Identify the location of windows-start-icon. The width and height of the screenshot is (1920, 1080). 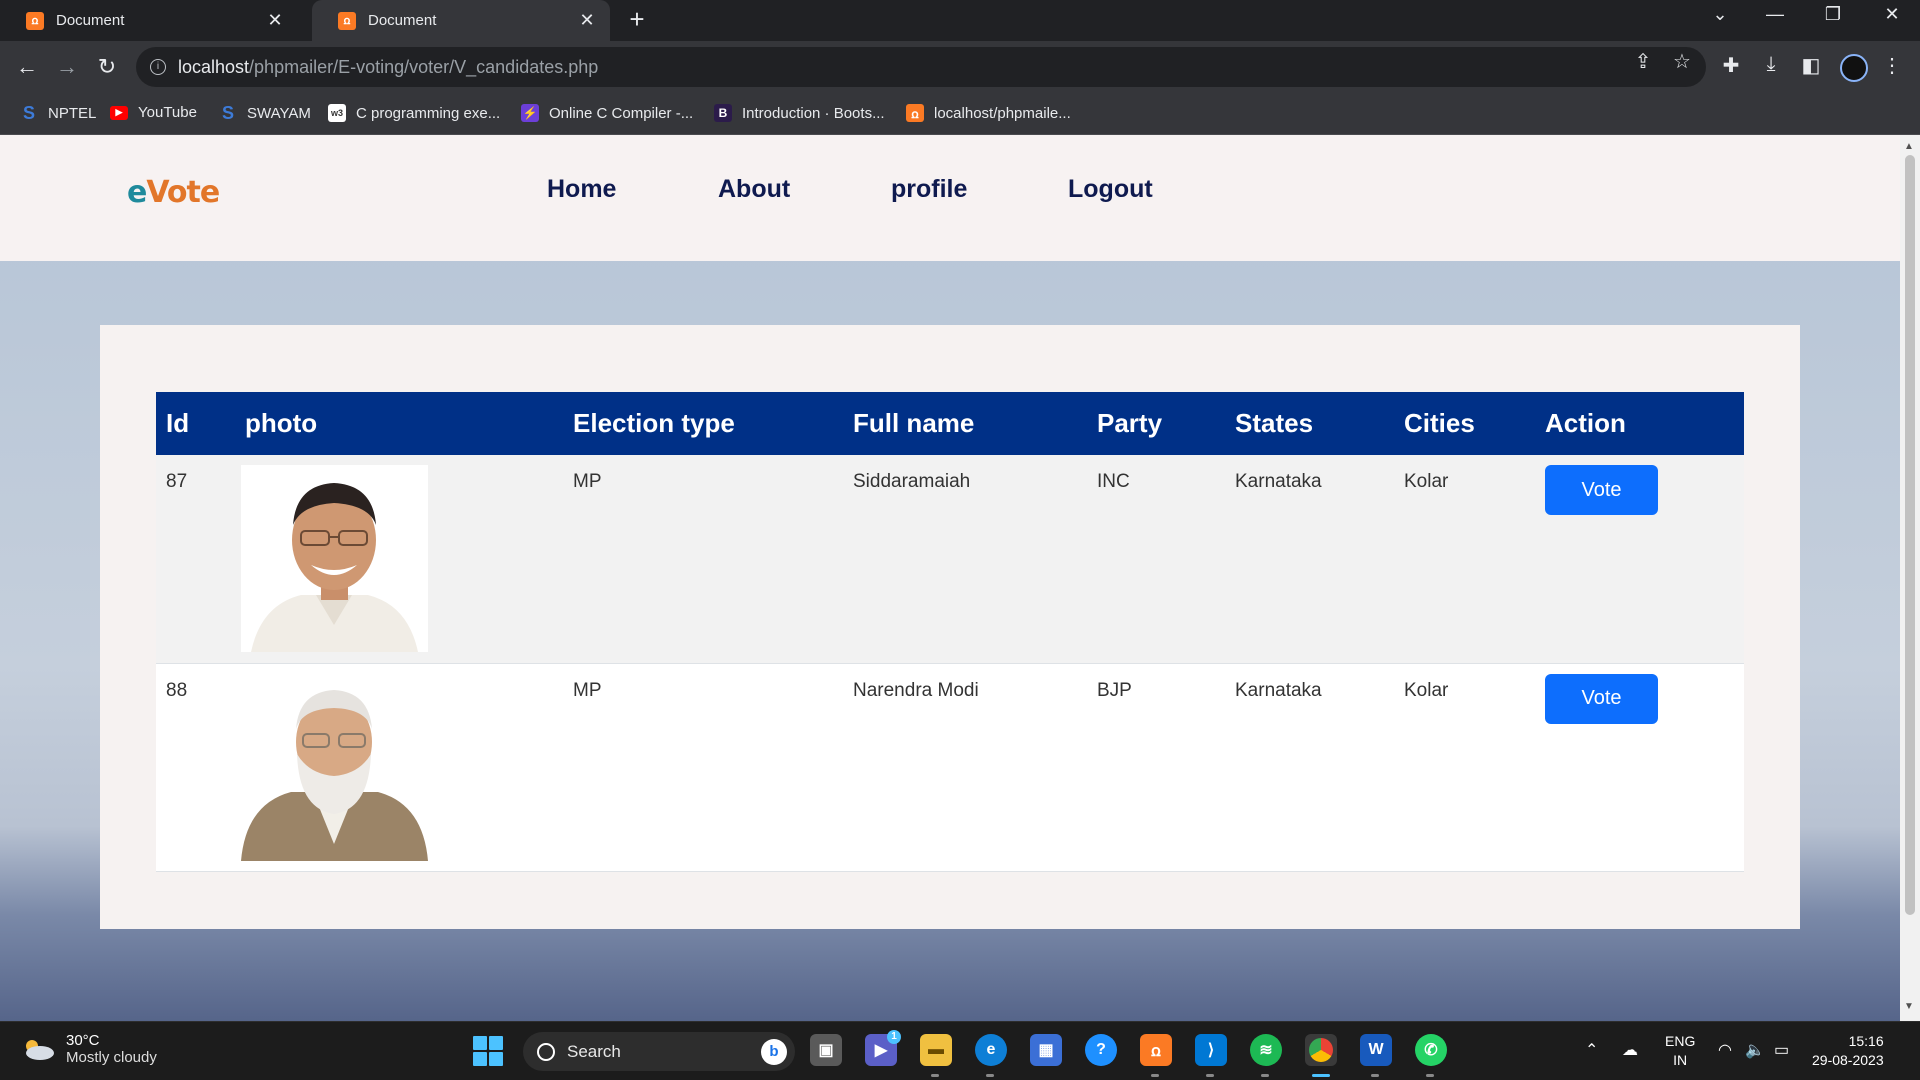
(488, 1051).